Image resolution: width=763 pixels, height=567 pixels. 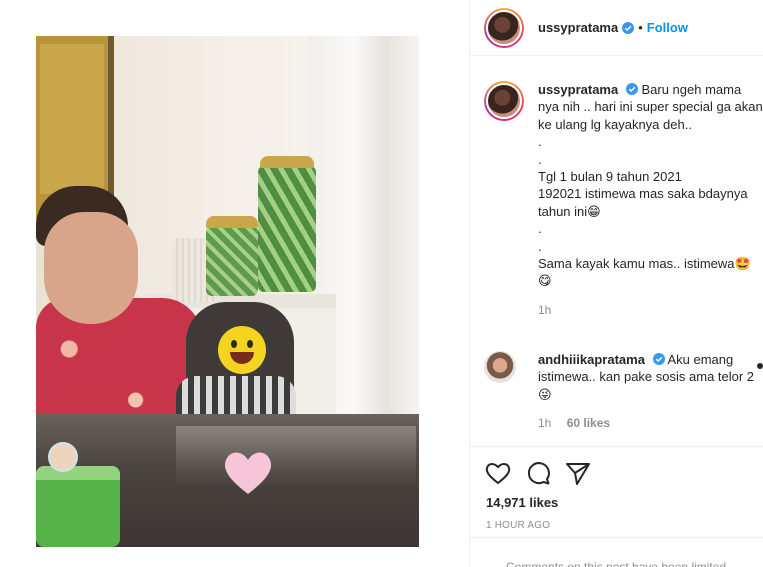 What do you see at coordinates (644, 264) in the screenshot?
I see `caption-line: Sama kayak kamu mas.. istimewa🤩` at bounding box center [644, 264].